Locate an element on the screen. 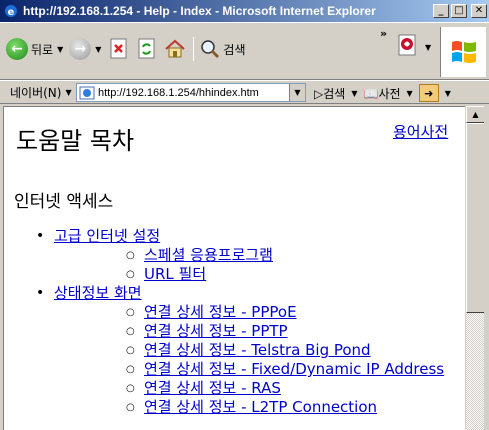 The width and height of the screenshot is (489, 430). back-button: ← 뒤로 ▼ is located at coordinates (35, 49).